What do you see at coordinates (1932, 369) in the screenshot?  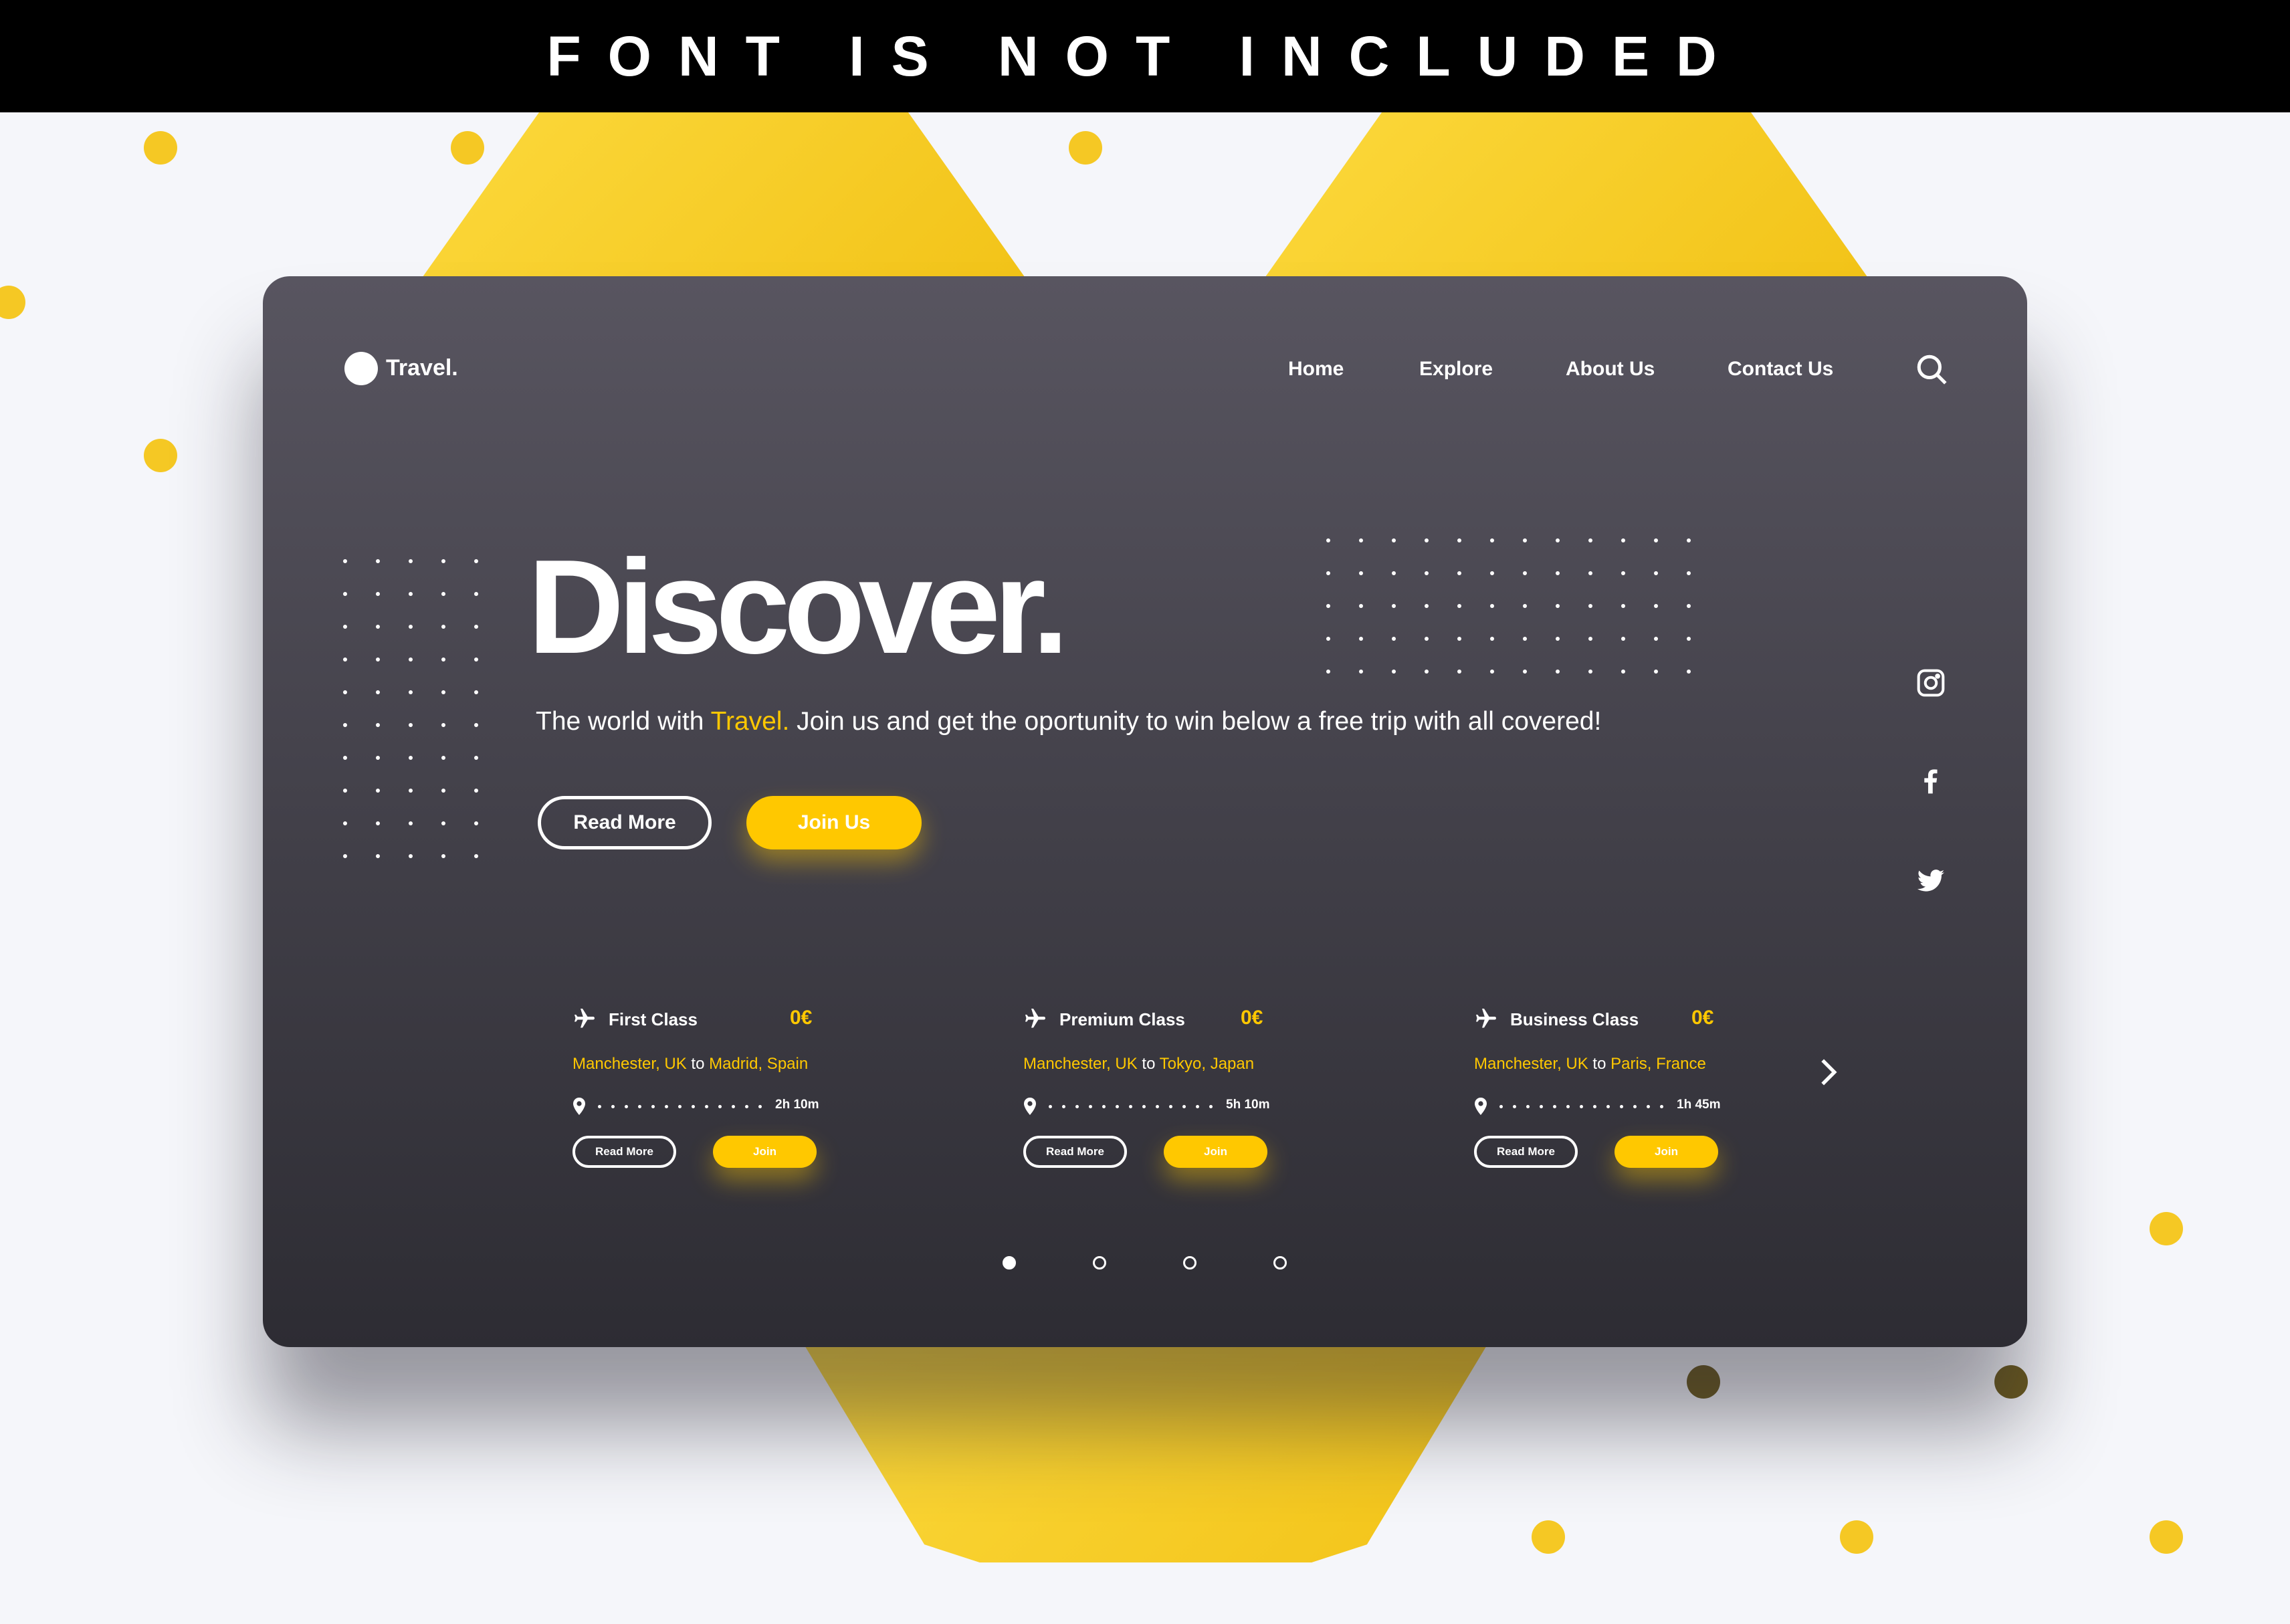 I see `search-icon` at bounding box center [1932, 369].